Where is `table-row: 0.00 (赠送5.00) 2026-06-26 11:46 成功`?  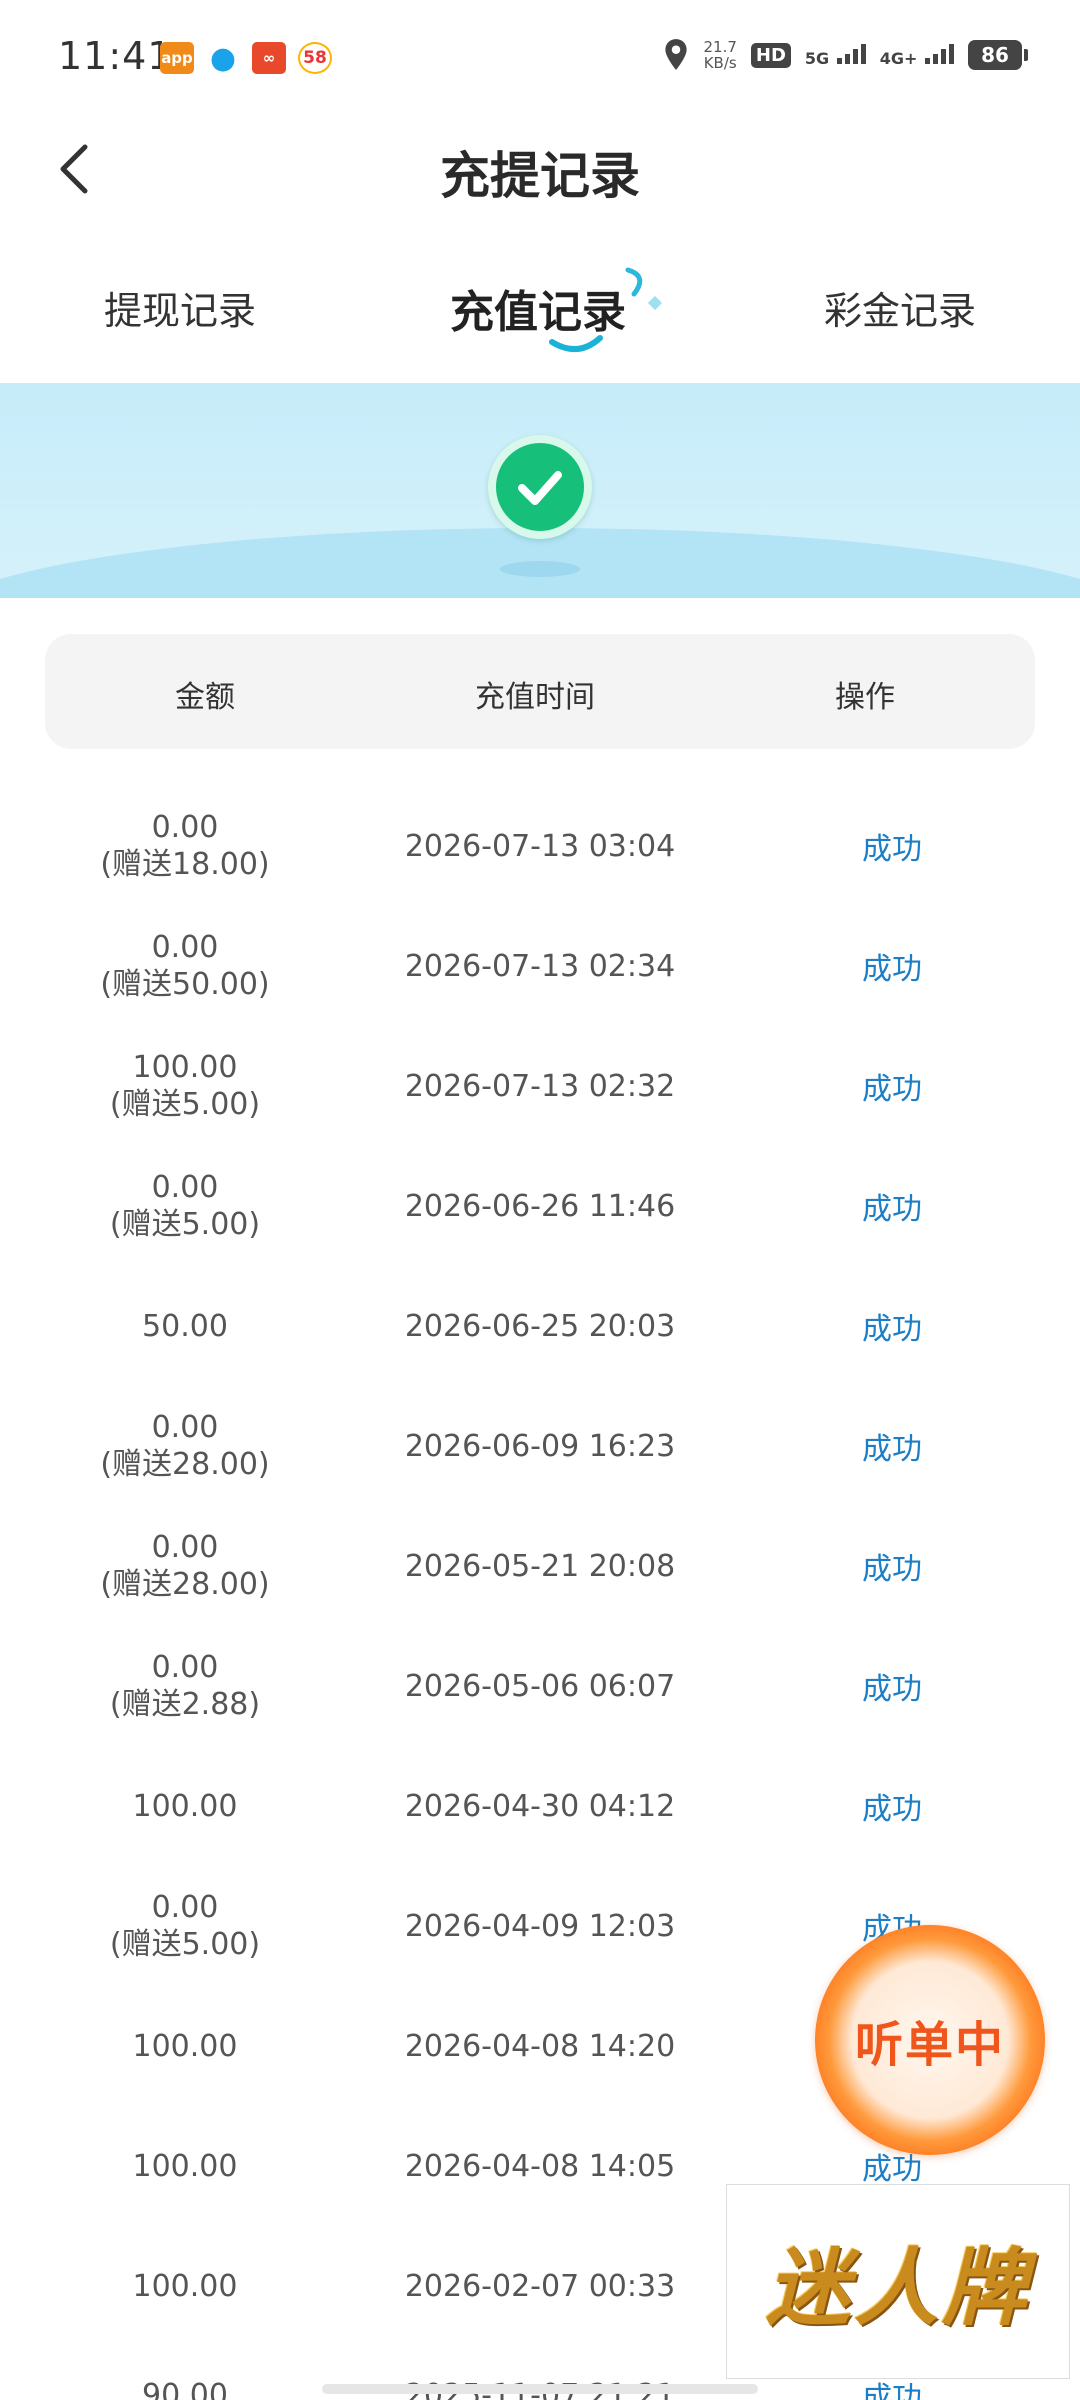
table-row: 0.00 (赠送5.00) 2026-06-26 11:46 成功 is located at coordinates (540, 1206).